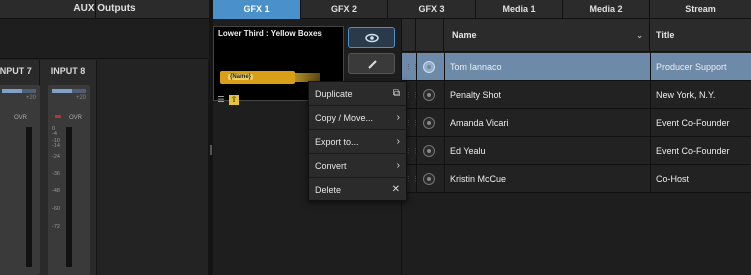 This screenshot has height=275, width=751. Describe the element at coordinates (673, 179) in the screenshot. I see `cell-title: Co-Host` at that location.